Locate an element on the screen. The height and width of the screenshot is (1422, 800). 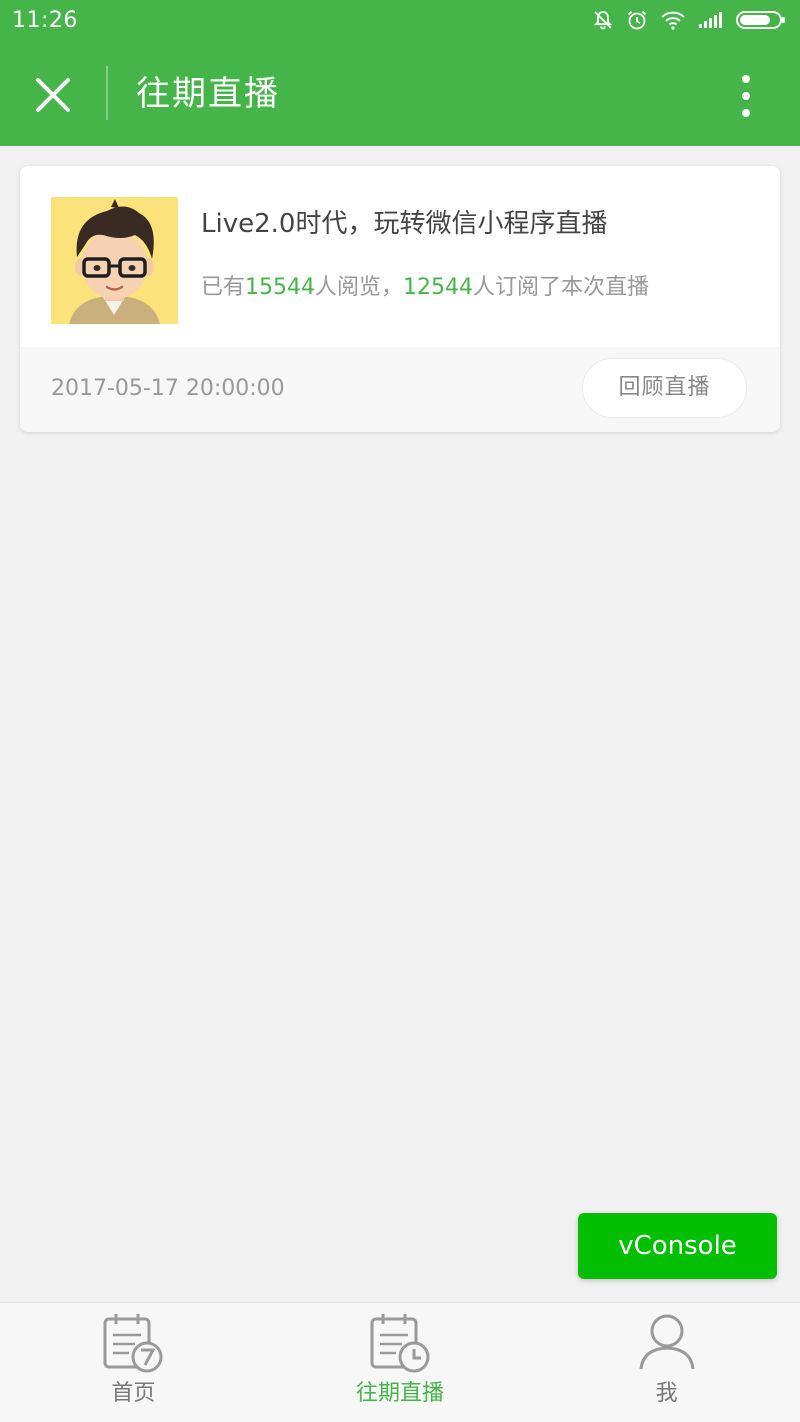
nav-divider is located at coordinates (107, 93).